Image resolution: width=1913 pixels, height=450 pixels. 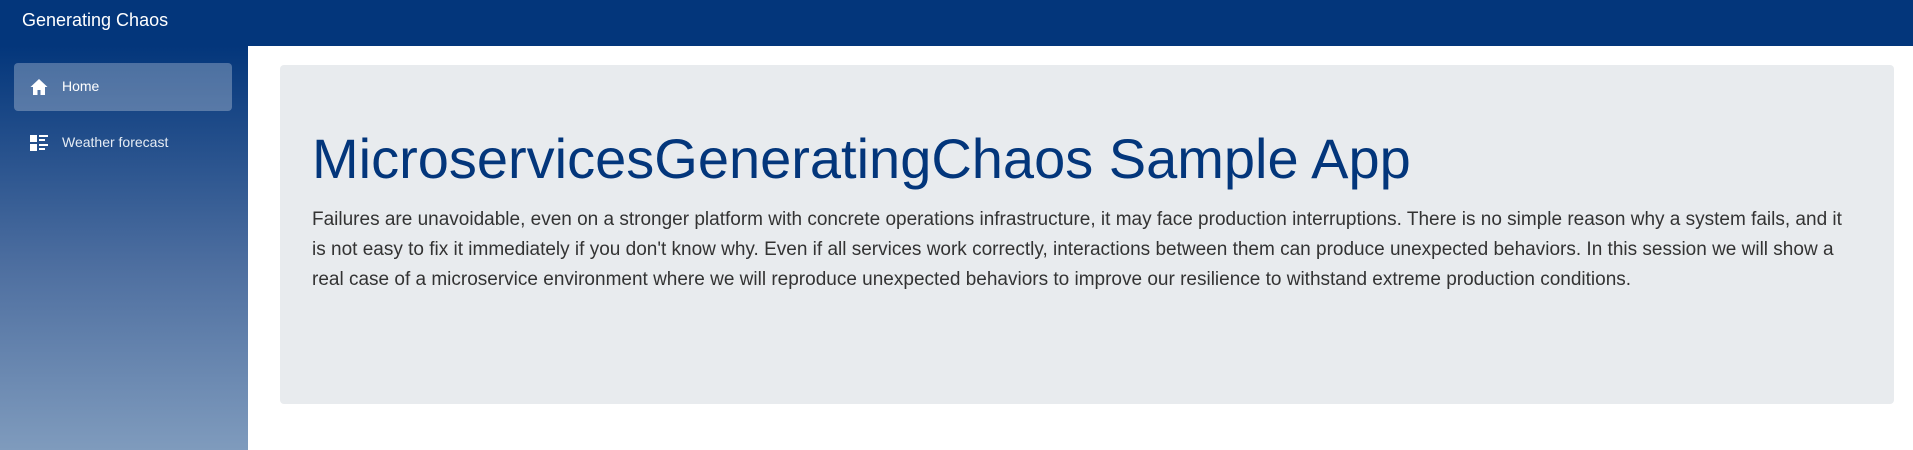 What do you see at coordinates (81, 86) in the screenshot?
I see `sidebar-item-label: Home` at bounding box center [81, 86].